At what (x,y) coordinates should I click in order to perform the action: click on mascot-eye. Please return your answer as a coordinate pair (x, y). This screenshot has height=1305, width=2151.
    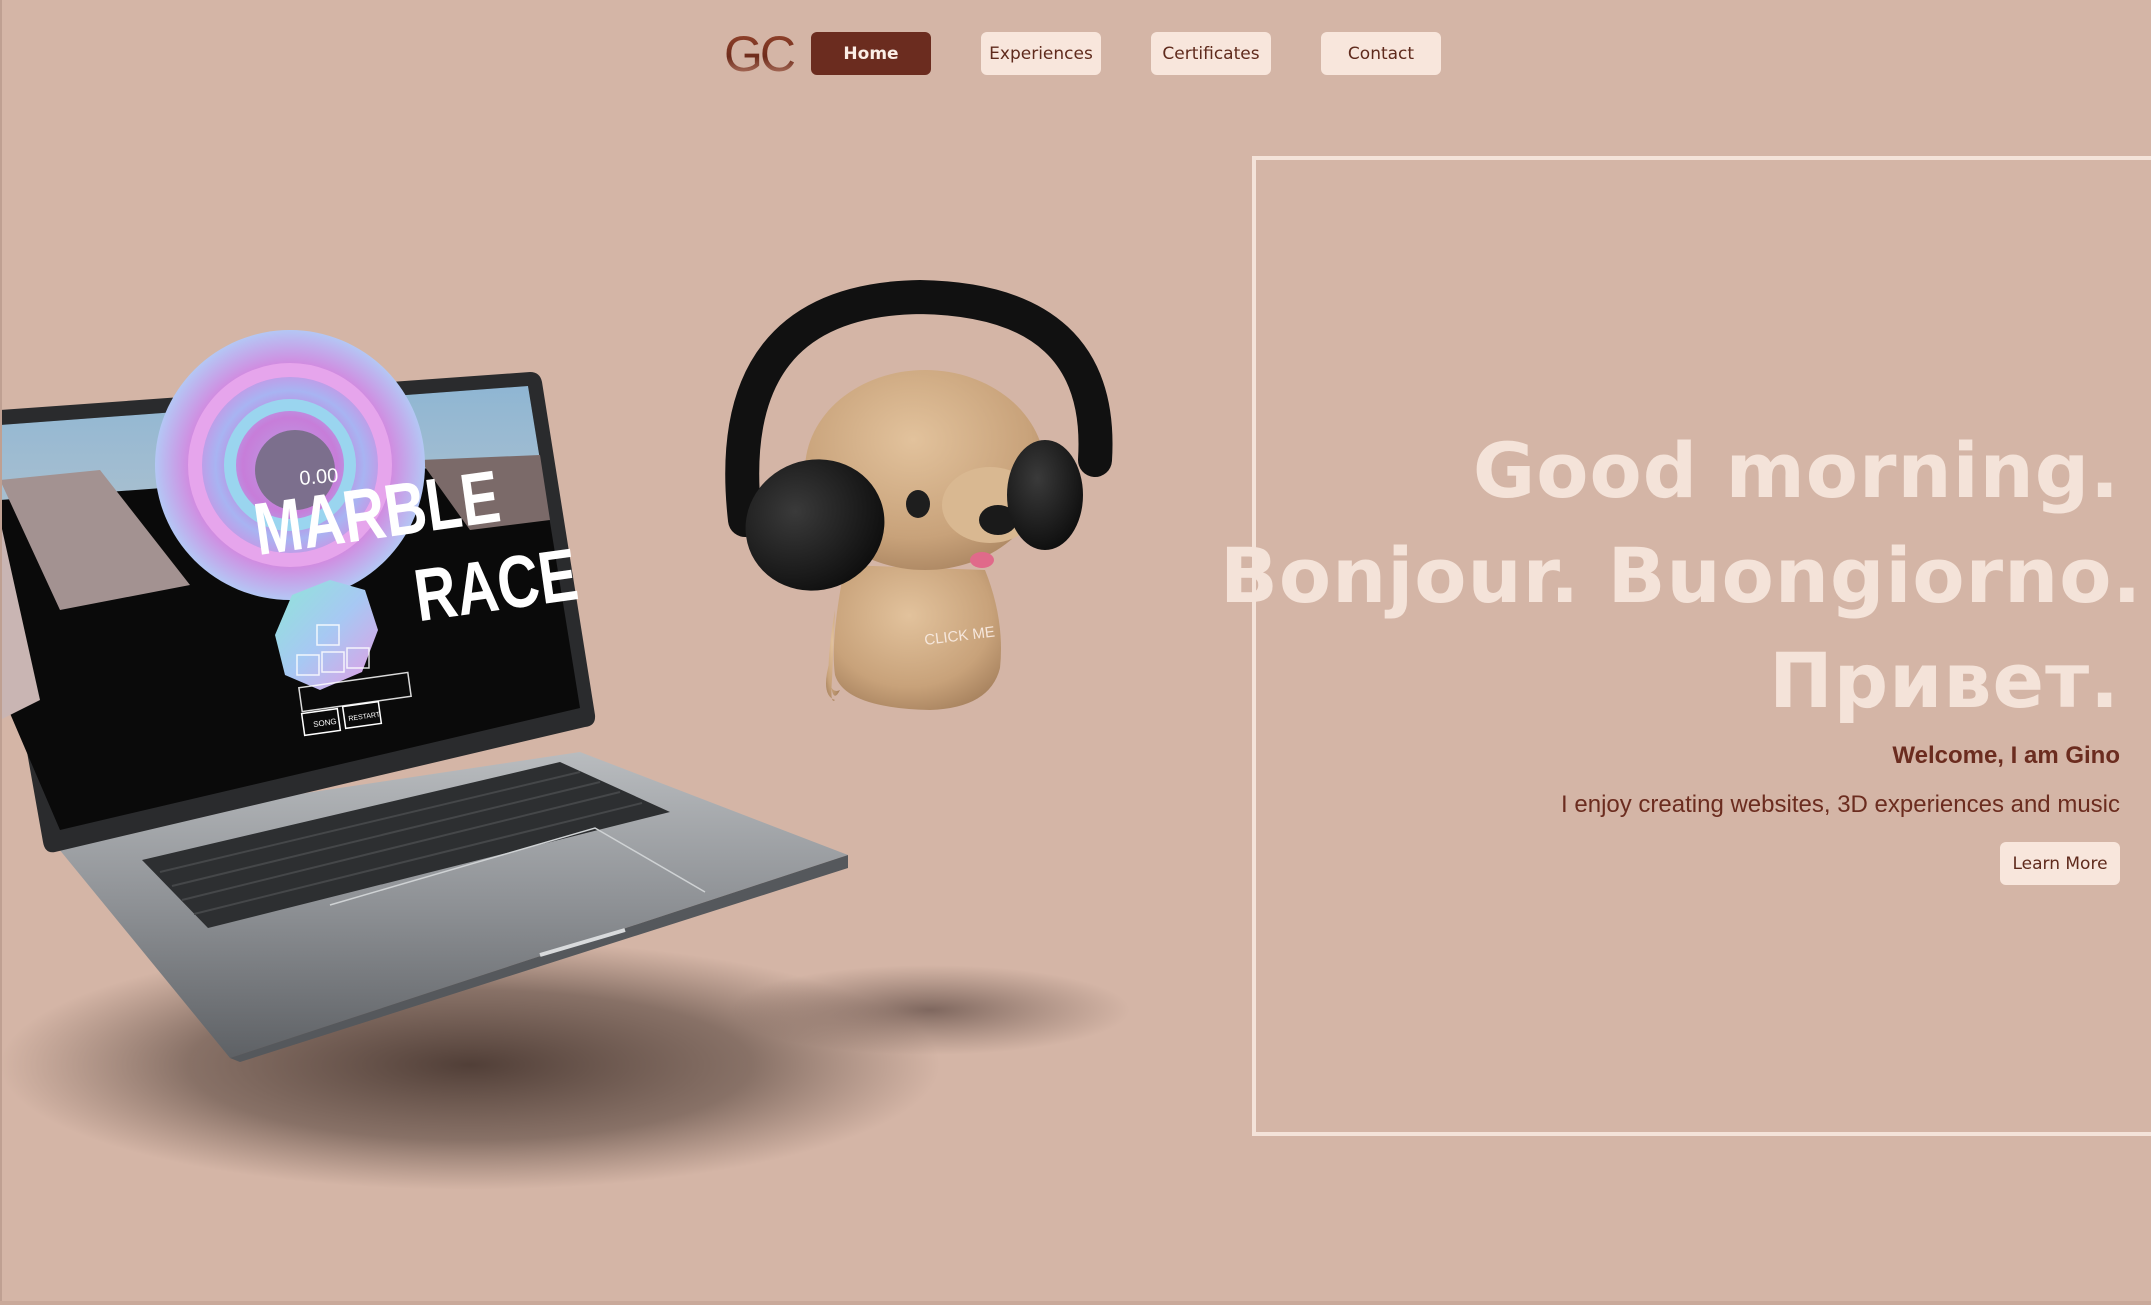
    Looking at the image, I should click on (918, 504).